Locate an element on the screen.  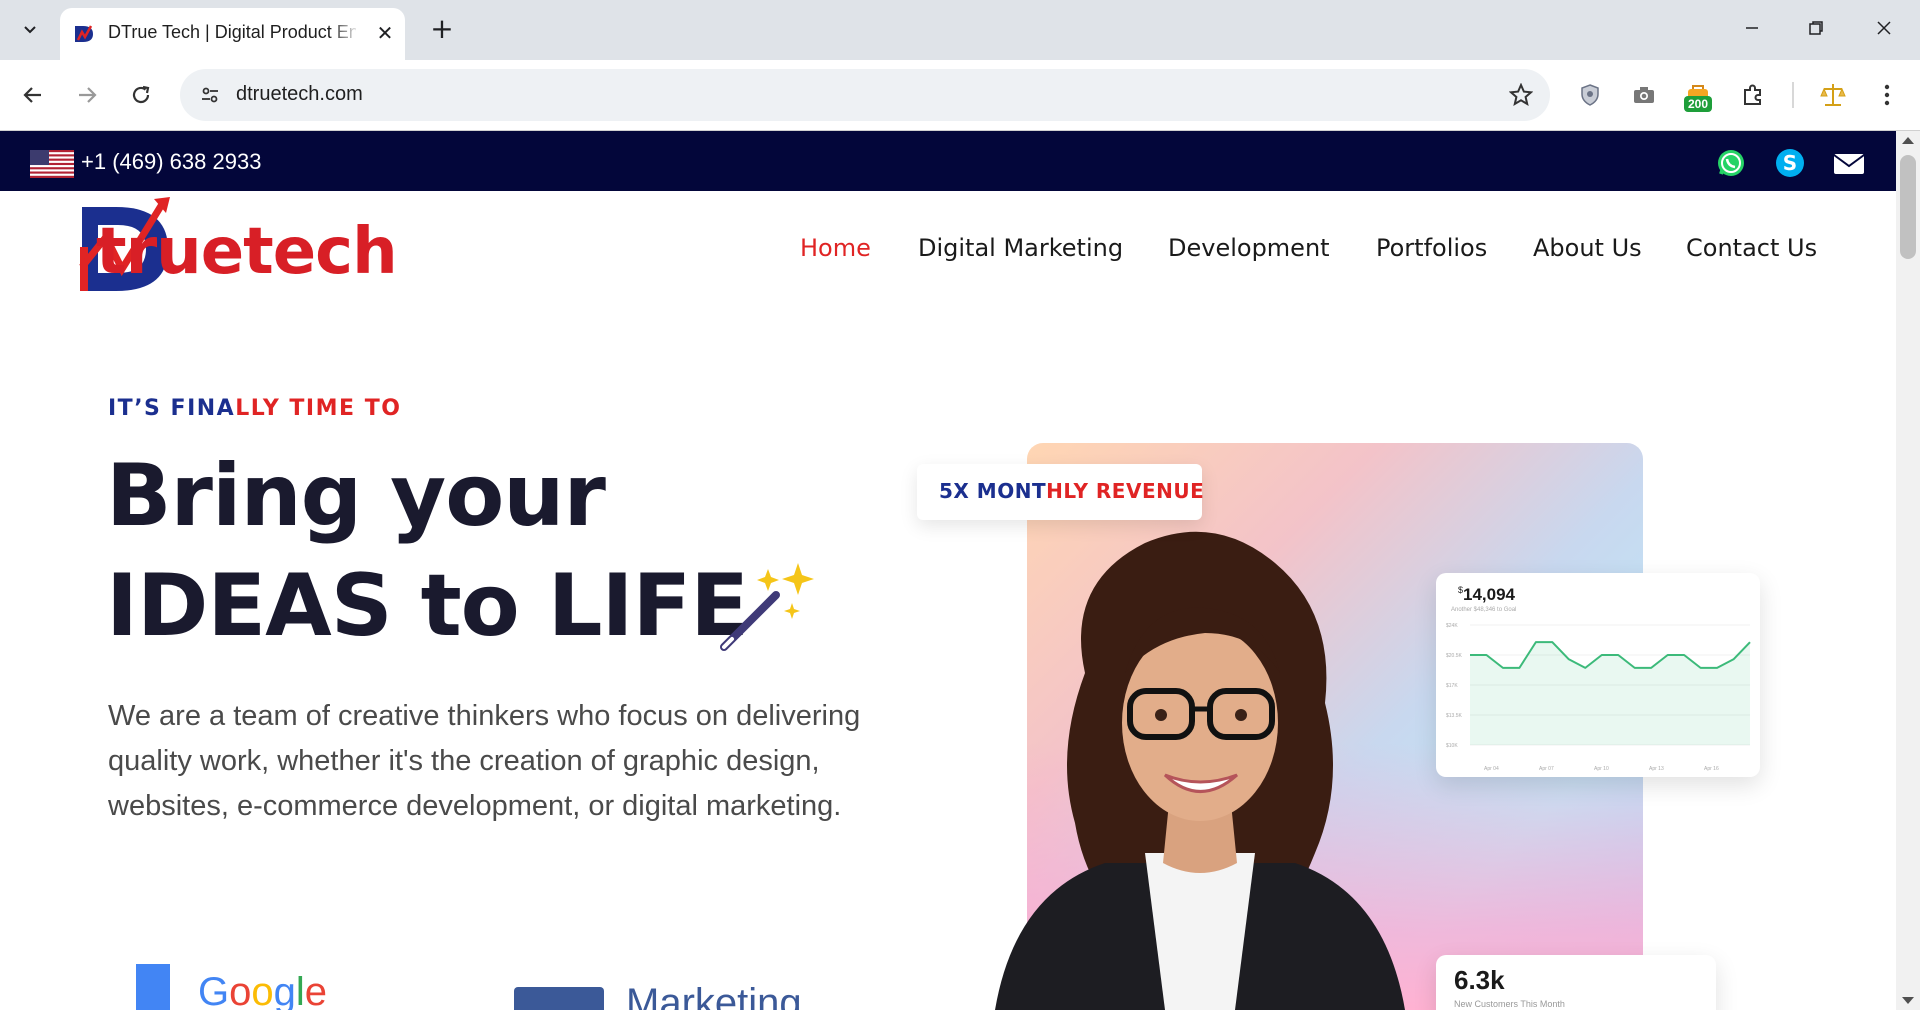
address-bar: dtruetech.com is located at coordinates (865, 95).